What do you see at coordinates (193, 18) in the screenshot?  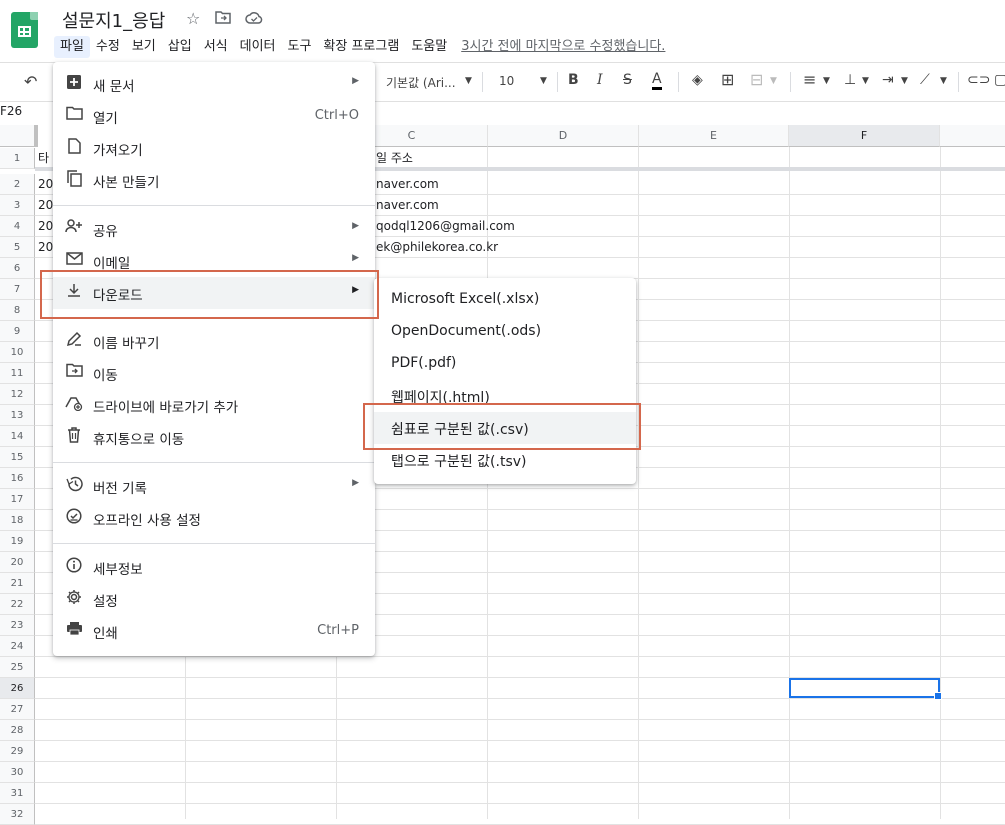 I see `star-icon: ☆` at bounding box center [193, 18].